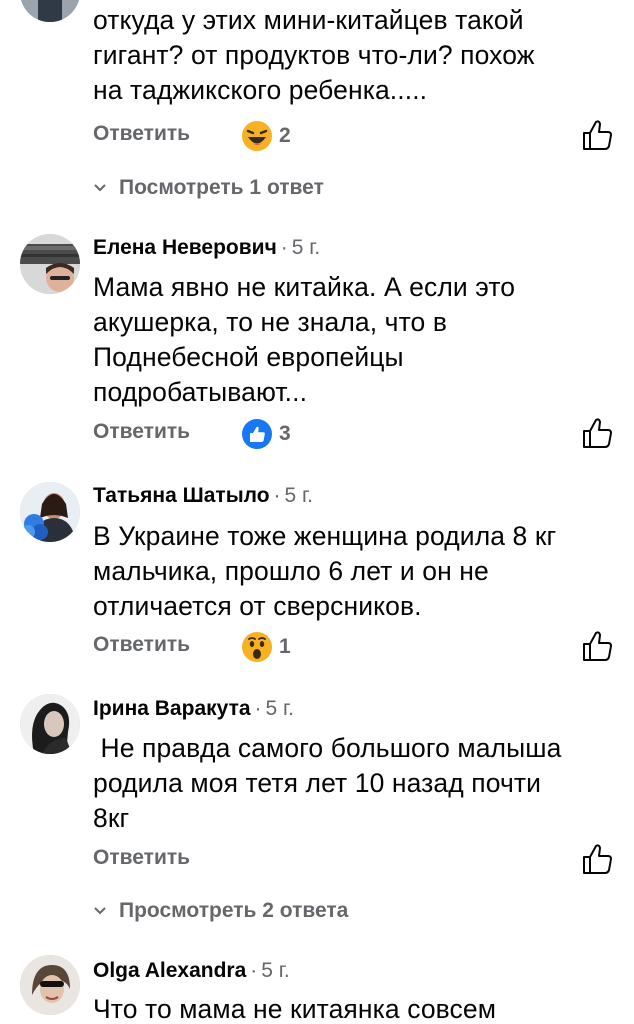  Describe the element at coordinates (257, 434) in the screenshot. I see `like-emoji-icon` at that location.